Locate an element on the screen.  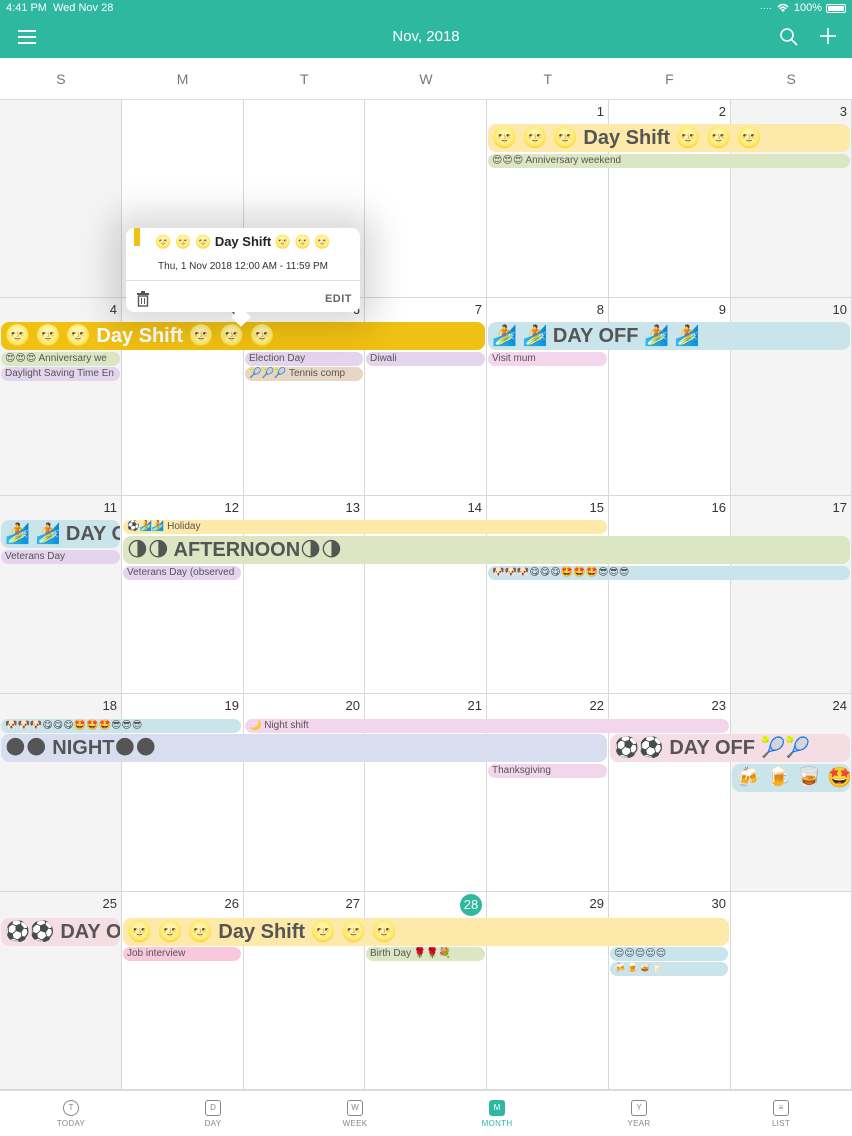
tab-list: ≡ LIST is located at coordinates (781, 1113).